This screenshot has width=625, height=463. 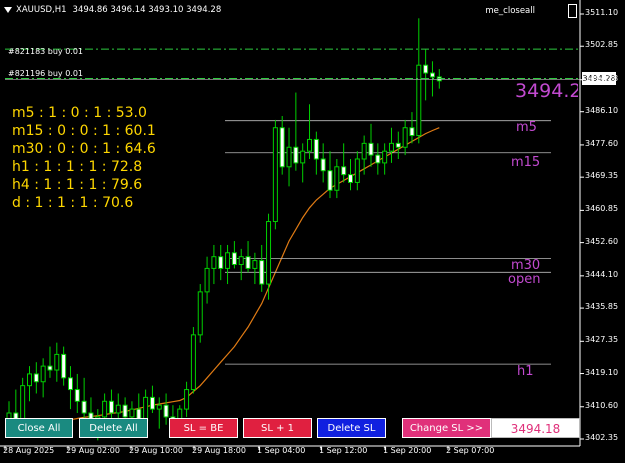 I want to click on time-axis-label: 28 Aug 2025, so click(x=29, y=450).